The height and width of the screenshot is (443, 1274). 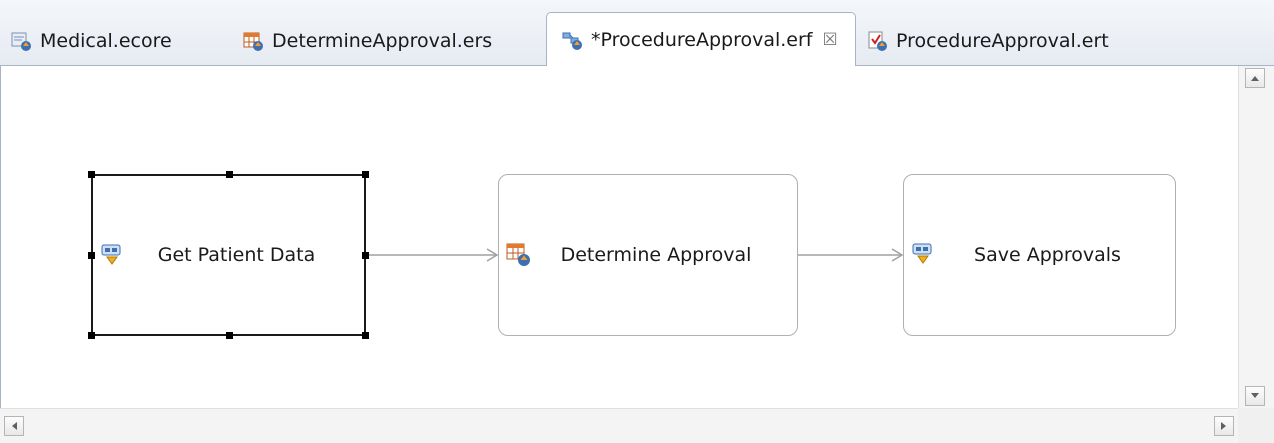 I want to click on flow-node-get-patient-data: Get Patient Data, so click(x=228, y=255).